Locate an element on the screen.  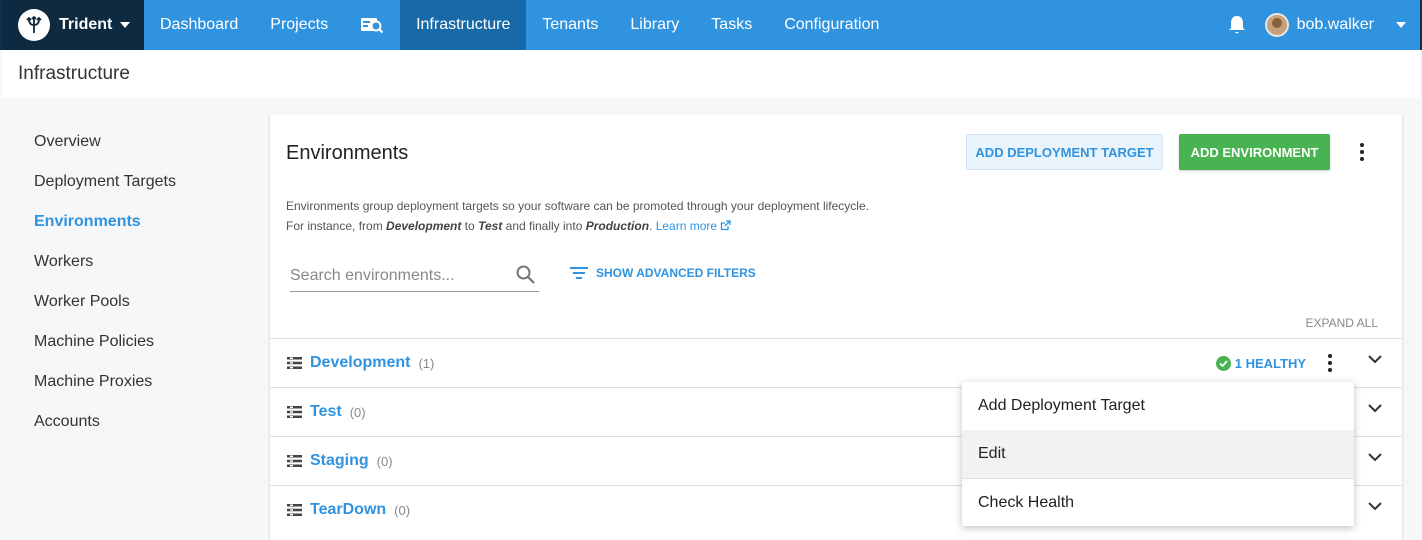
sidebar-item-machine-policies: Machine Policies is located at coordinates (144, 342).